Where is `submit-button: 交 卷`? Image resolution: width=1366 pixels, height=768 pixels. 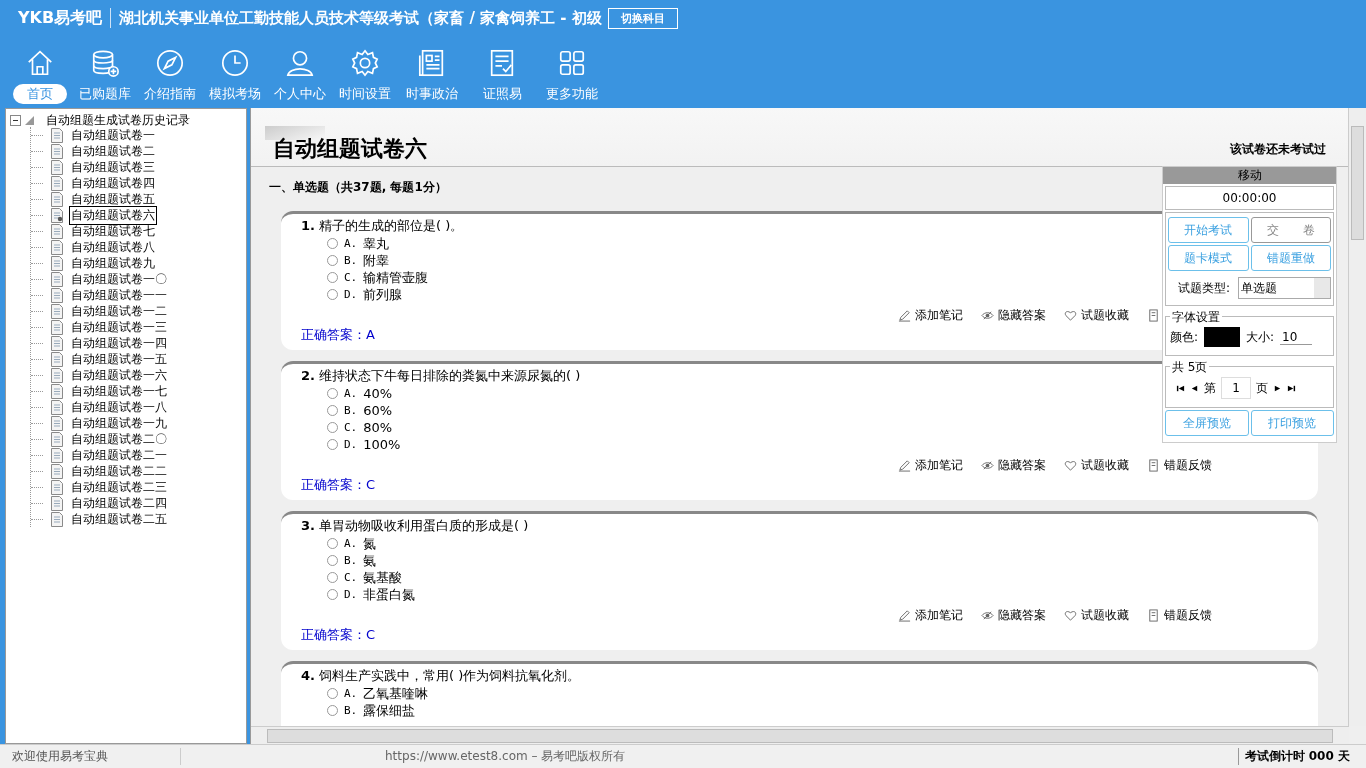
submit-button: 交 卷 is located at coordinates (1290, 230).